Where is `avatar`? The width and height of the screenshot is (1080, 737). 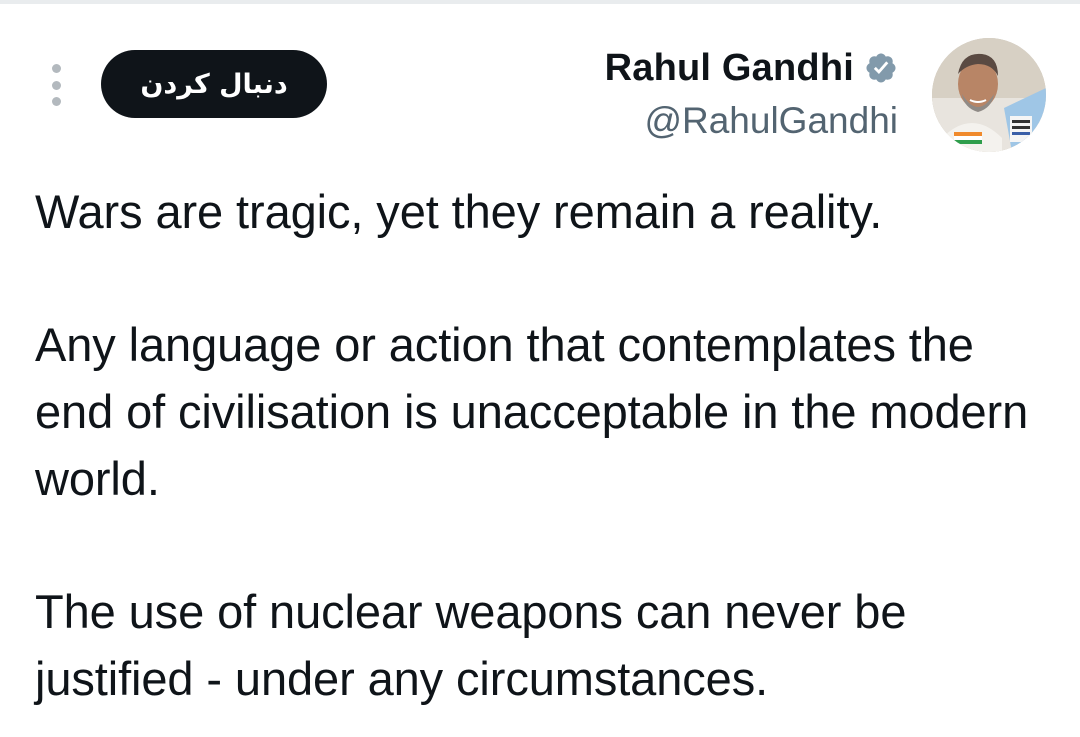
avatar is located at coordinates (989, 95).